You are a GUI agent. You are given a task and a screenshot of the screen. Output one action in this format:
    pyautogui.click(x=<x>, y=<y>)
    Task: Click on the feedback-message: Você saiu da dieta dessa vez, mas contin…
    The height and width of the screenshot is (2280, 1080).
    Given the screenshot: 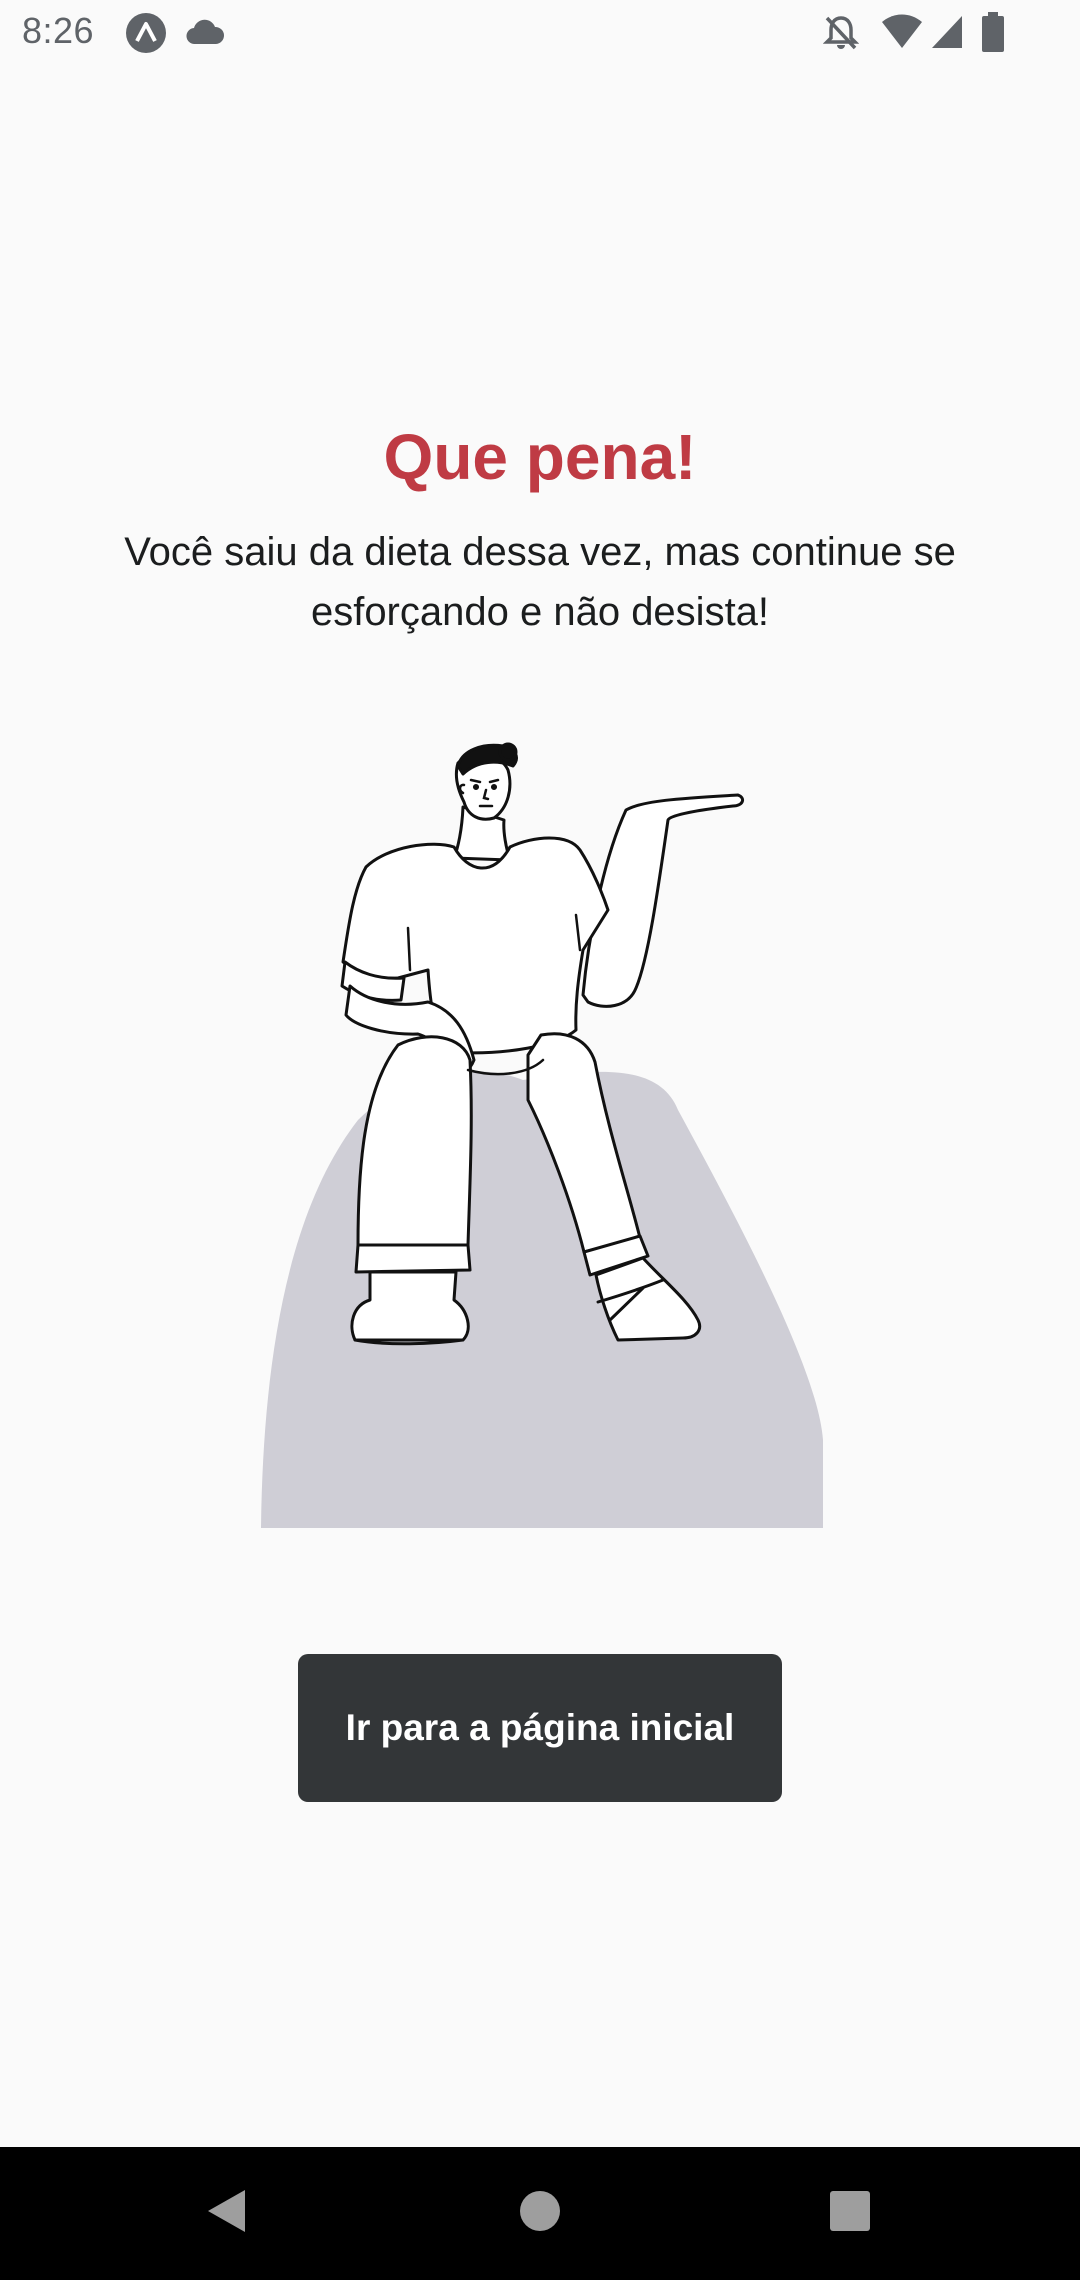 What is the action you would take?
    pyautogui.click(x=540, y=582)
    